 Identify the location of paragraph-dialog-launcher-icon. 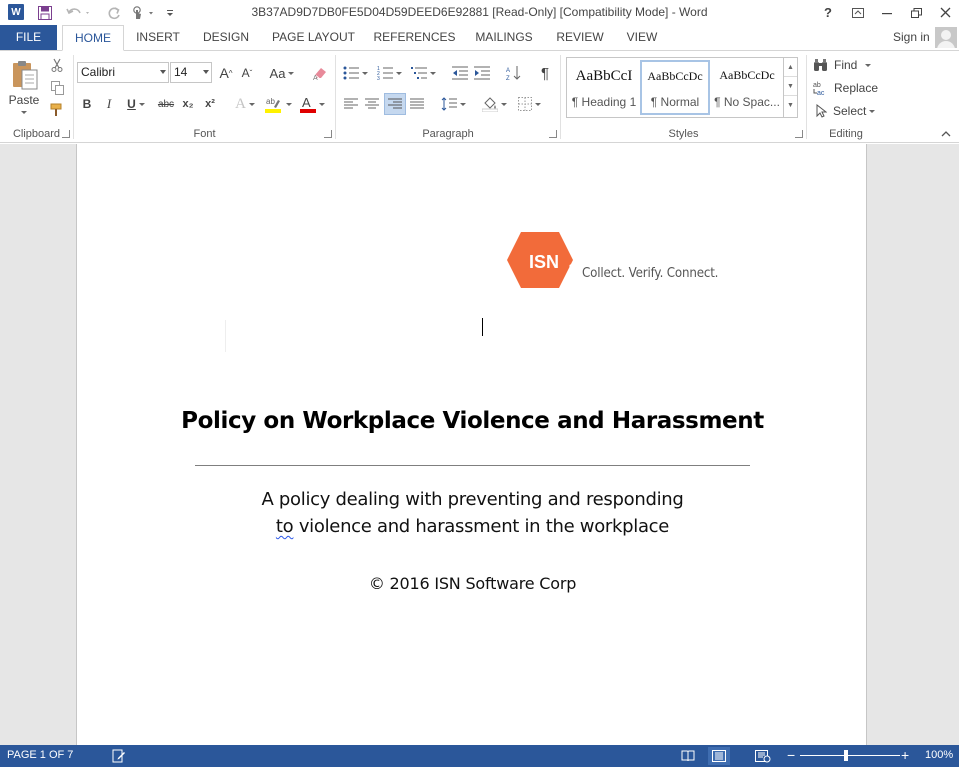
(553, 134).